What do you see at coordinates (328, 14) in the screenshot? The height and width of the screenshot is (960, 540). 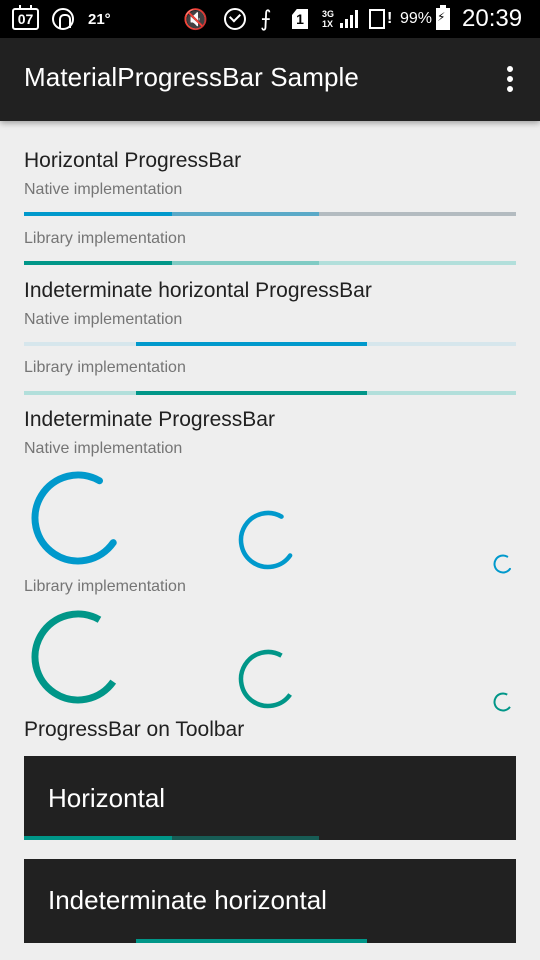 I see `network-type-top: 3G` at bounding box center [328, 14].